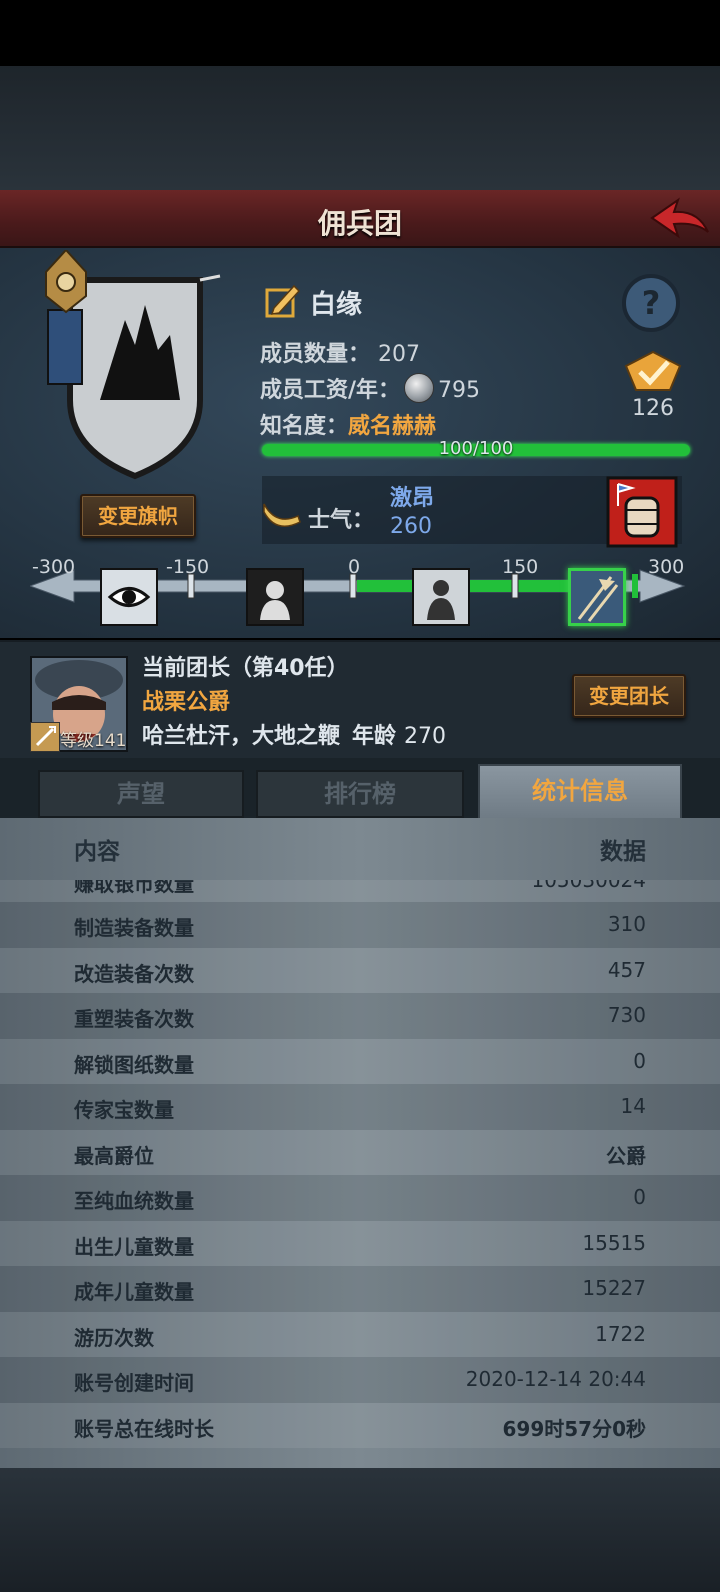  I want to click on fame-line: 知名度：威名赫赫, so click(348, 424).